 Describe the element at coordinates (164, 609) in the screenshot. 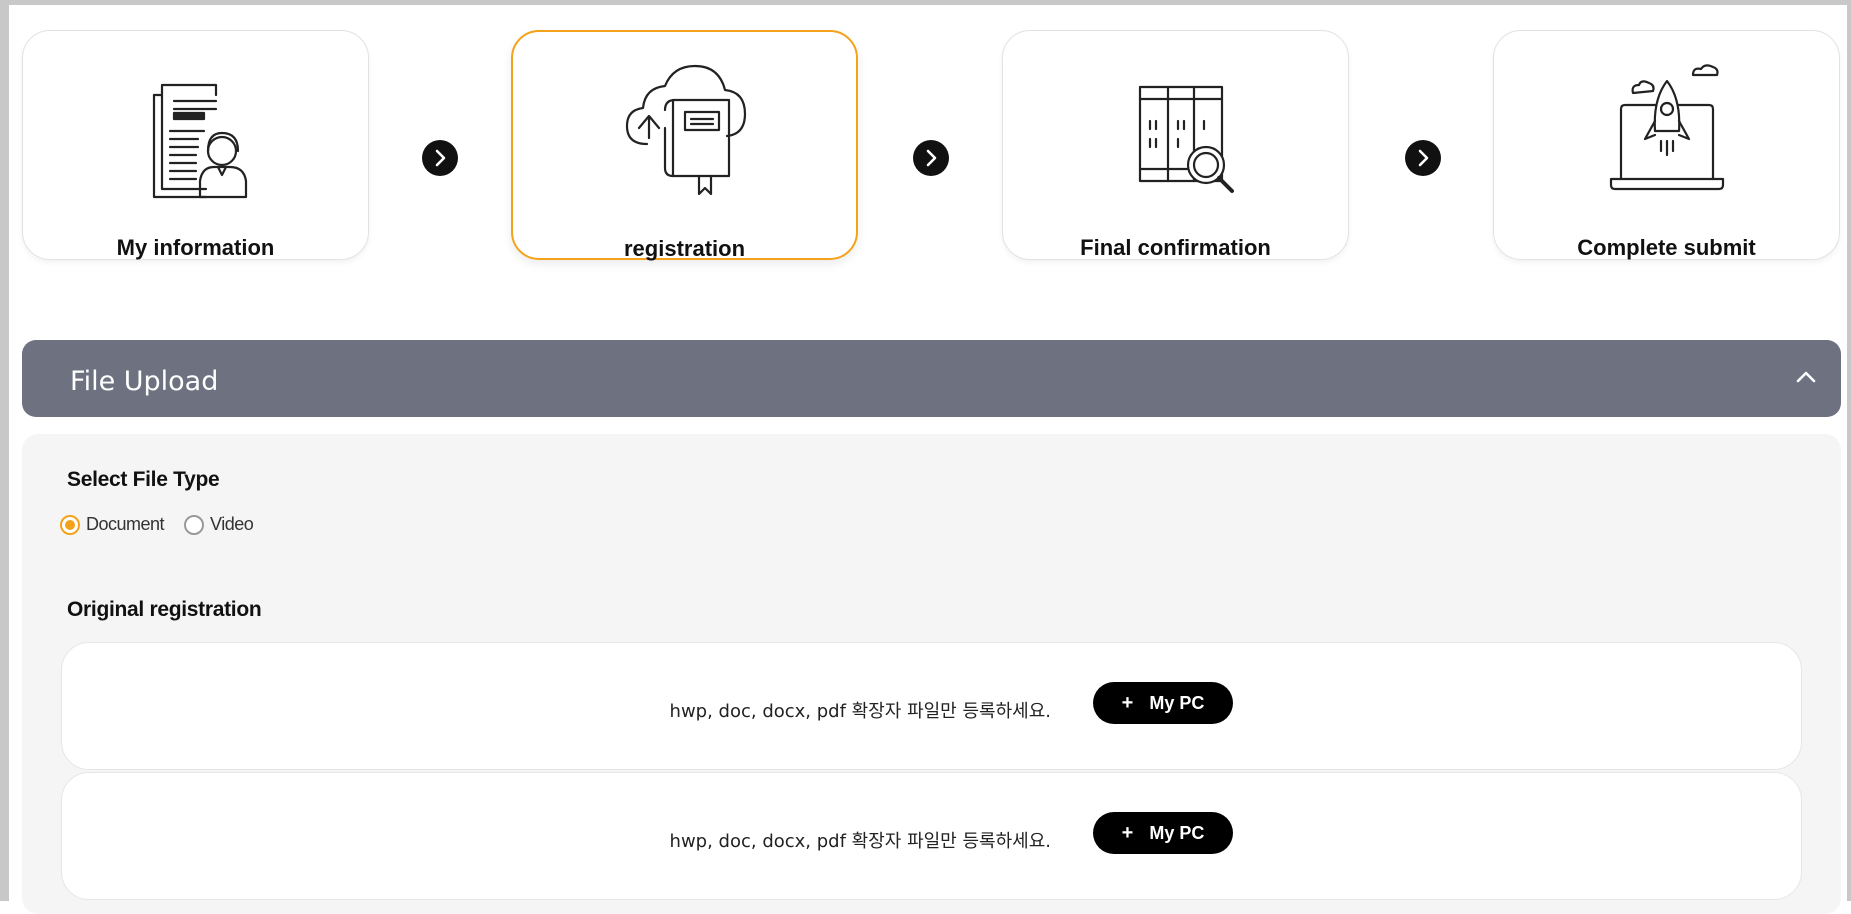

I see `original-registration-title: Original registration` at that location.